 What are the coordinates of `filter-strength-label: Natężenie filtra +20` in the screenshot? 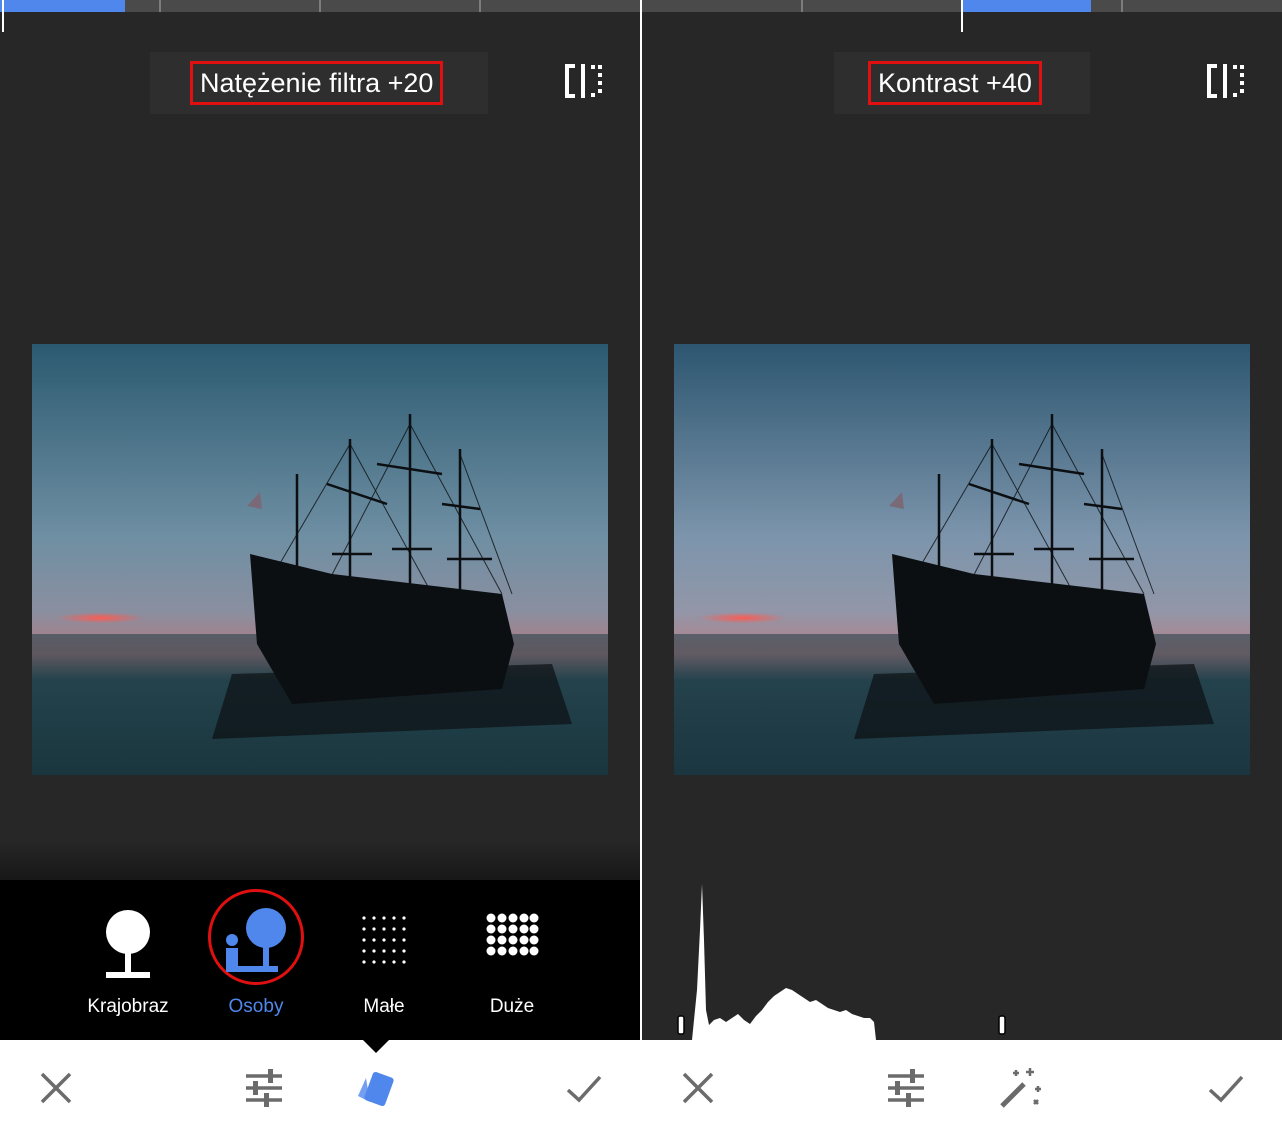 It's located at (317, 83).